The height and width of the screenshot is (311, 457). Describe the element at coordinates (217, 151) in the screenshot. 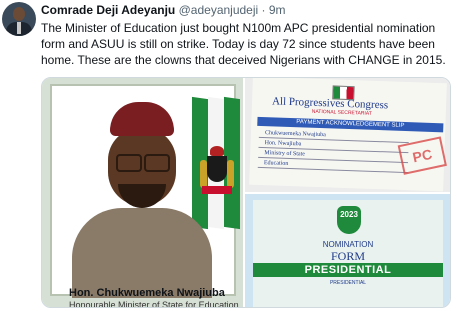

I see `coat-eagle` at that location.